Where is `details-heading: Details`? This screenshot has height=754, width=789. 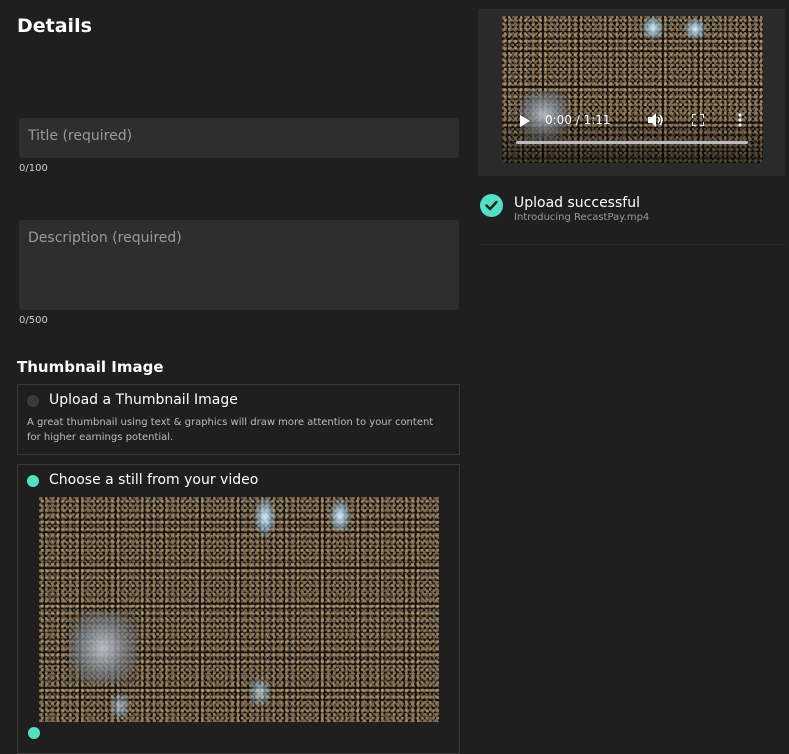 details-heading: Details is located at coordinates (54, 26).